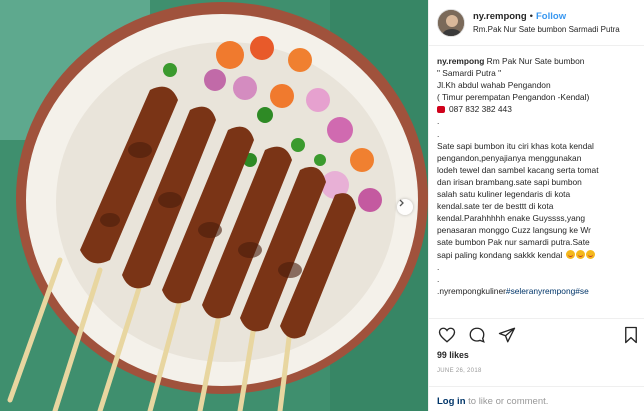 This screenshot has width=644, height=411. I want to click on follow-button: Follow, so click(551, 16).